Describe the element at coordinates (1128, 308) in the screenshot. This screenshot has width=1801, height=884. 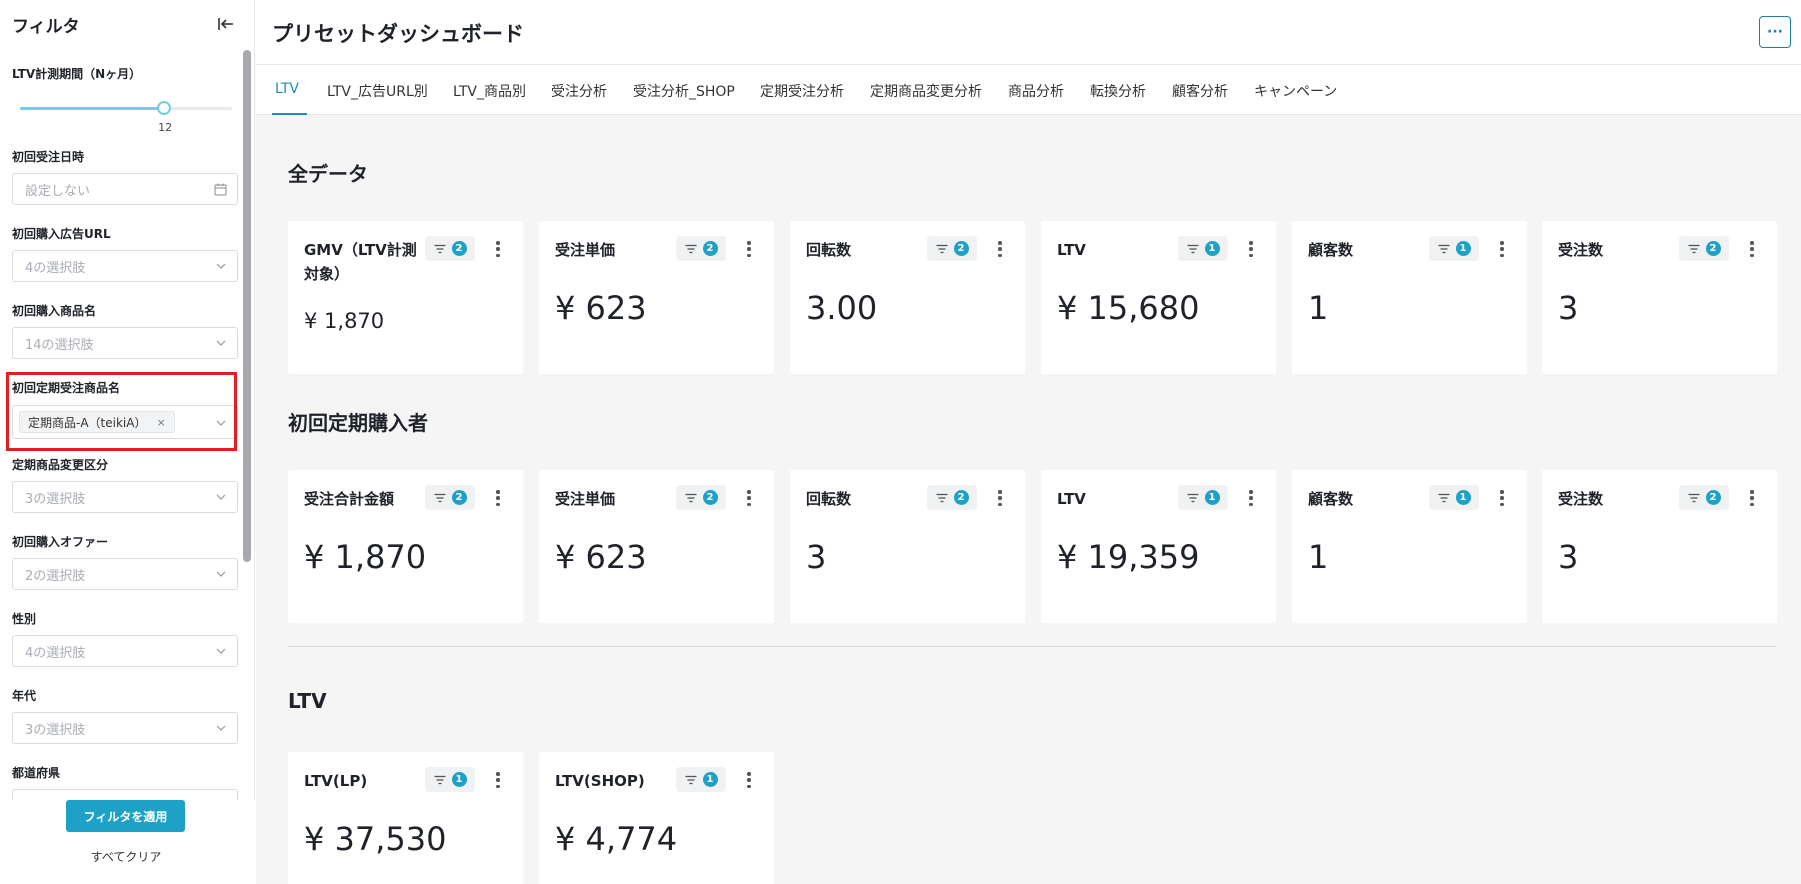
I see `card-value: ¥ 15,680` at that location.